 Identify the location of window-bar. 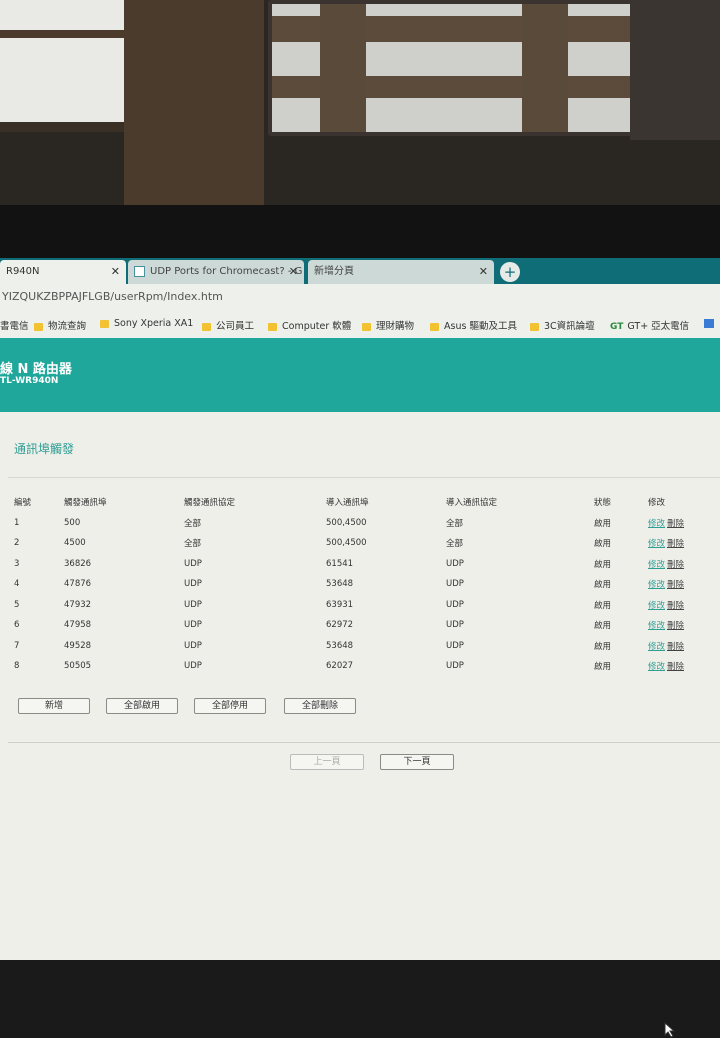
(62, 34).